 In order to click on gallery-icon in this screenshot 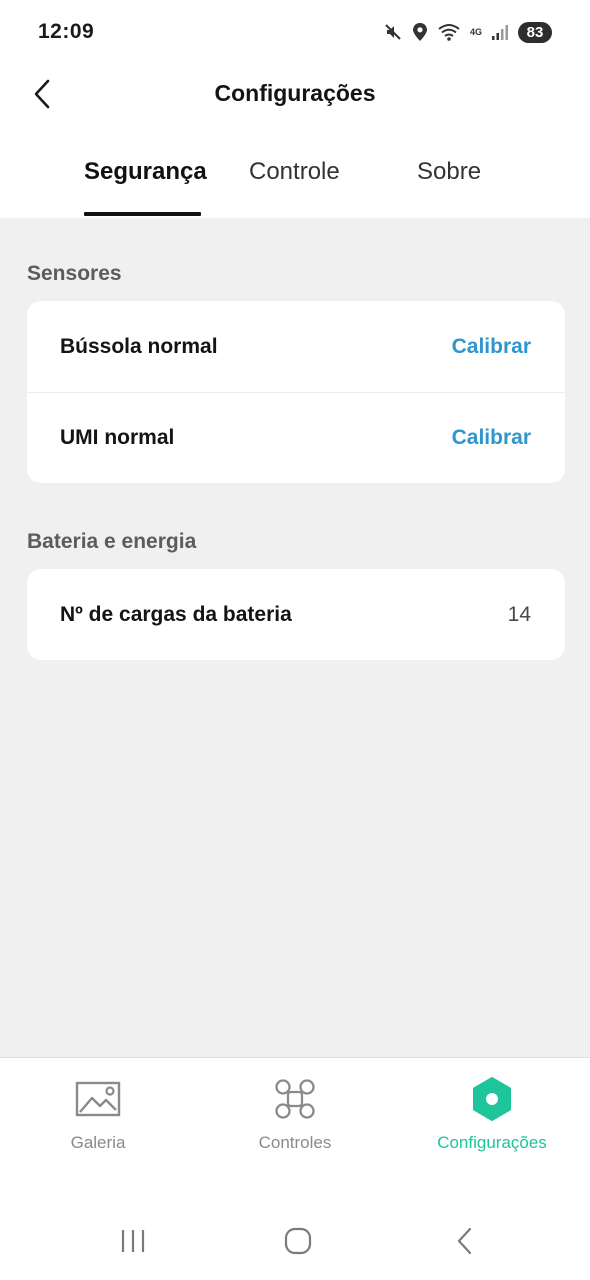, I will do `click(98, 1099)`.